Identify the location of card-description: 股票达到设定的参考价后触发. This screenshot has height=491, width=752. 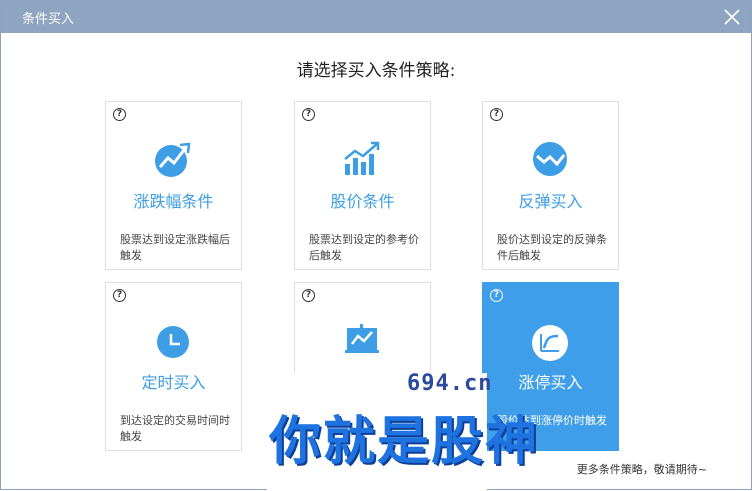
(364, 247).